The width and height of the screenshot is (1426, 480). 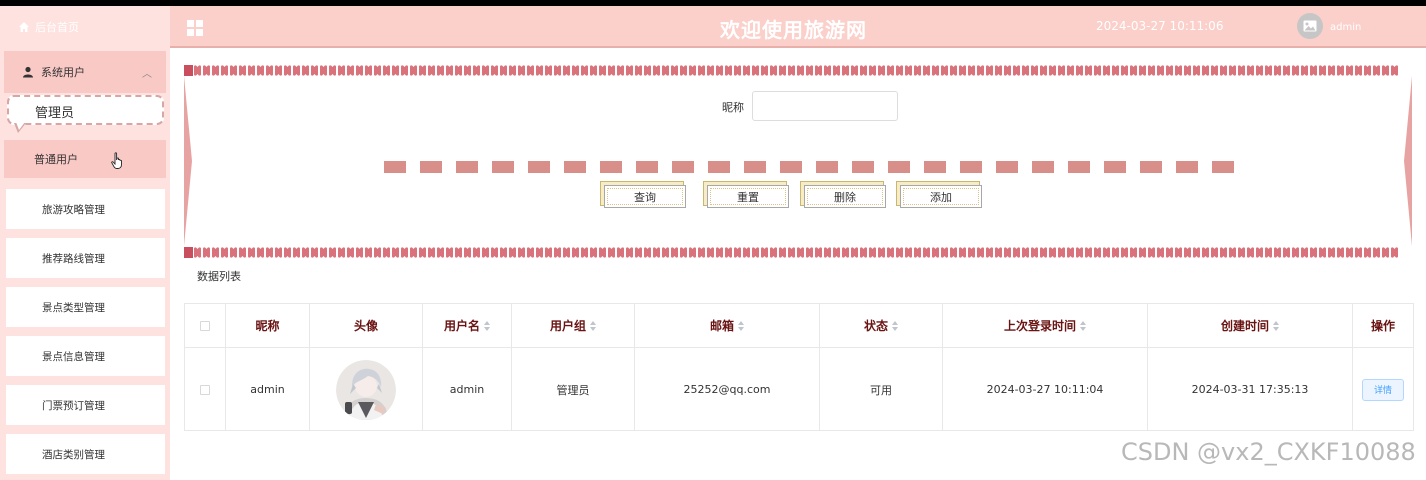 I want to click on header-email: 邮箱, so click(x=727, y=325).